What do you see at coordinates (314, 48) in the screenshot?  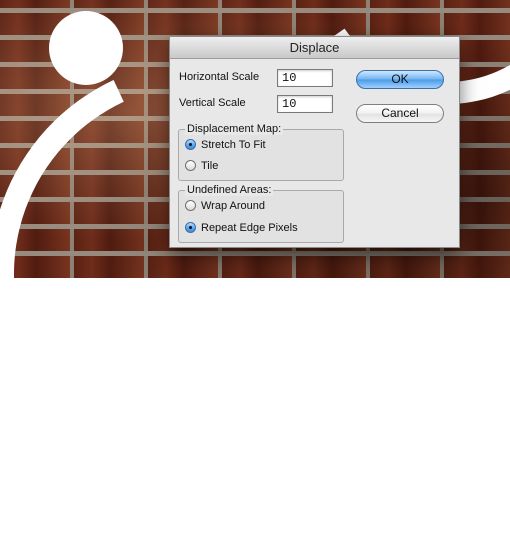 I see `dialog-title: Displace` at bounding box center [314, 48].